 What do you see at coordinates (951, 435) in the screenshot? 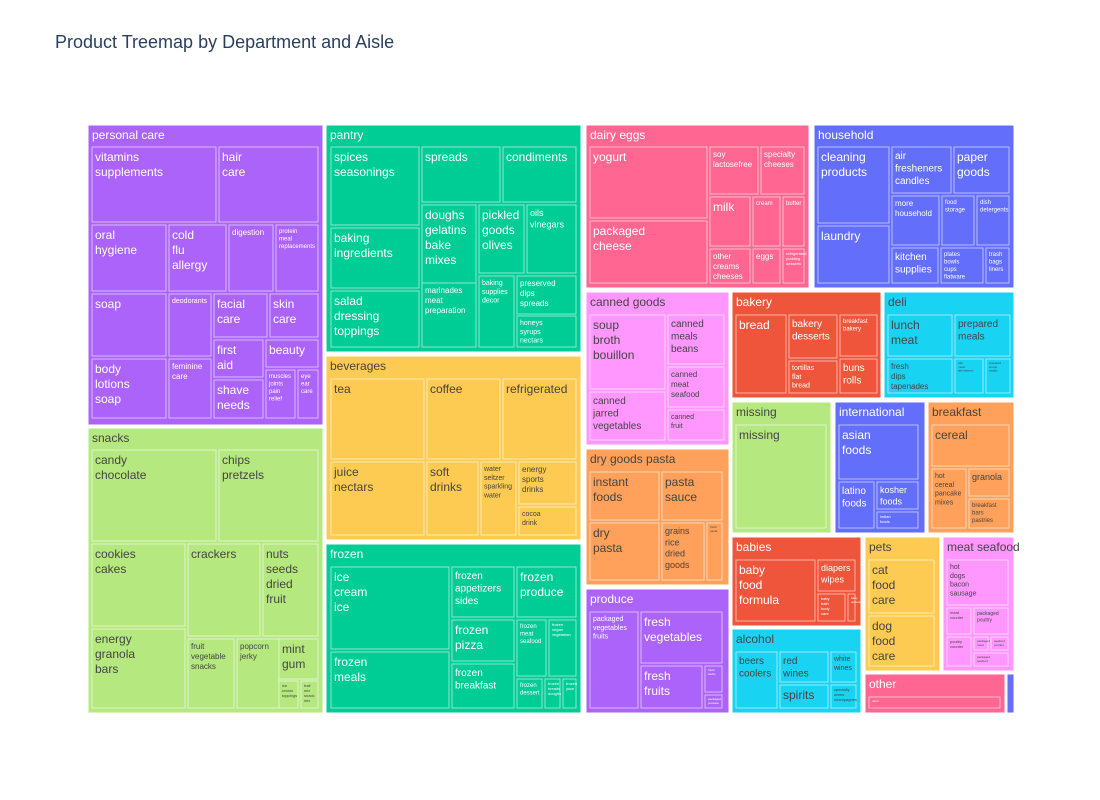
I see `aisle-label-cereal: cereal` at bounding box center [951, 435].